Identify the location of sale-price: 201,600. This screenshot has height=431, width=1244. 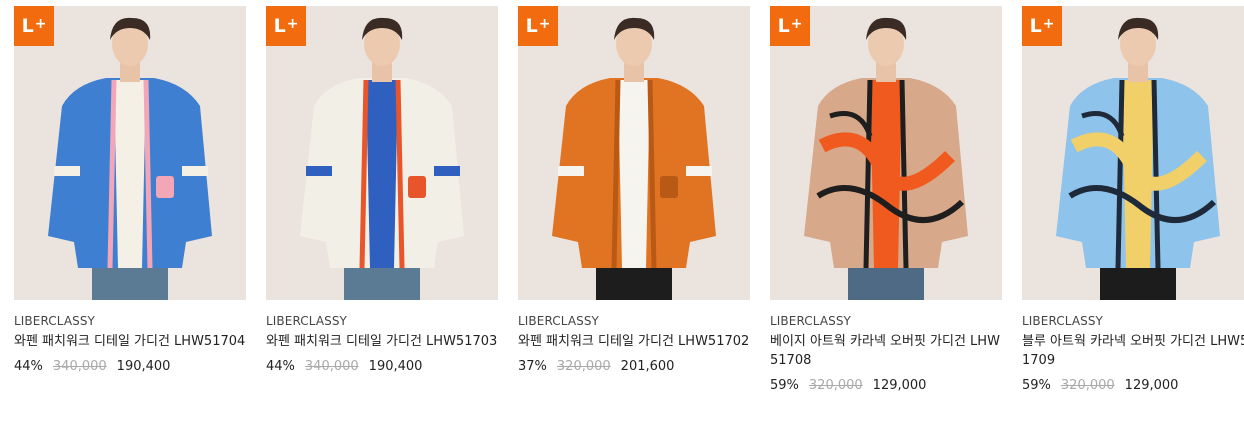
(647, 366).